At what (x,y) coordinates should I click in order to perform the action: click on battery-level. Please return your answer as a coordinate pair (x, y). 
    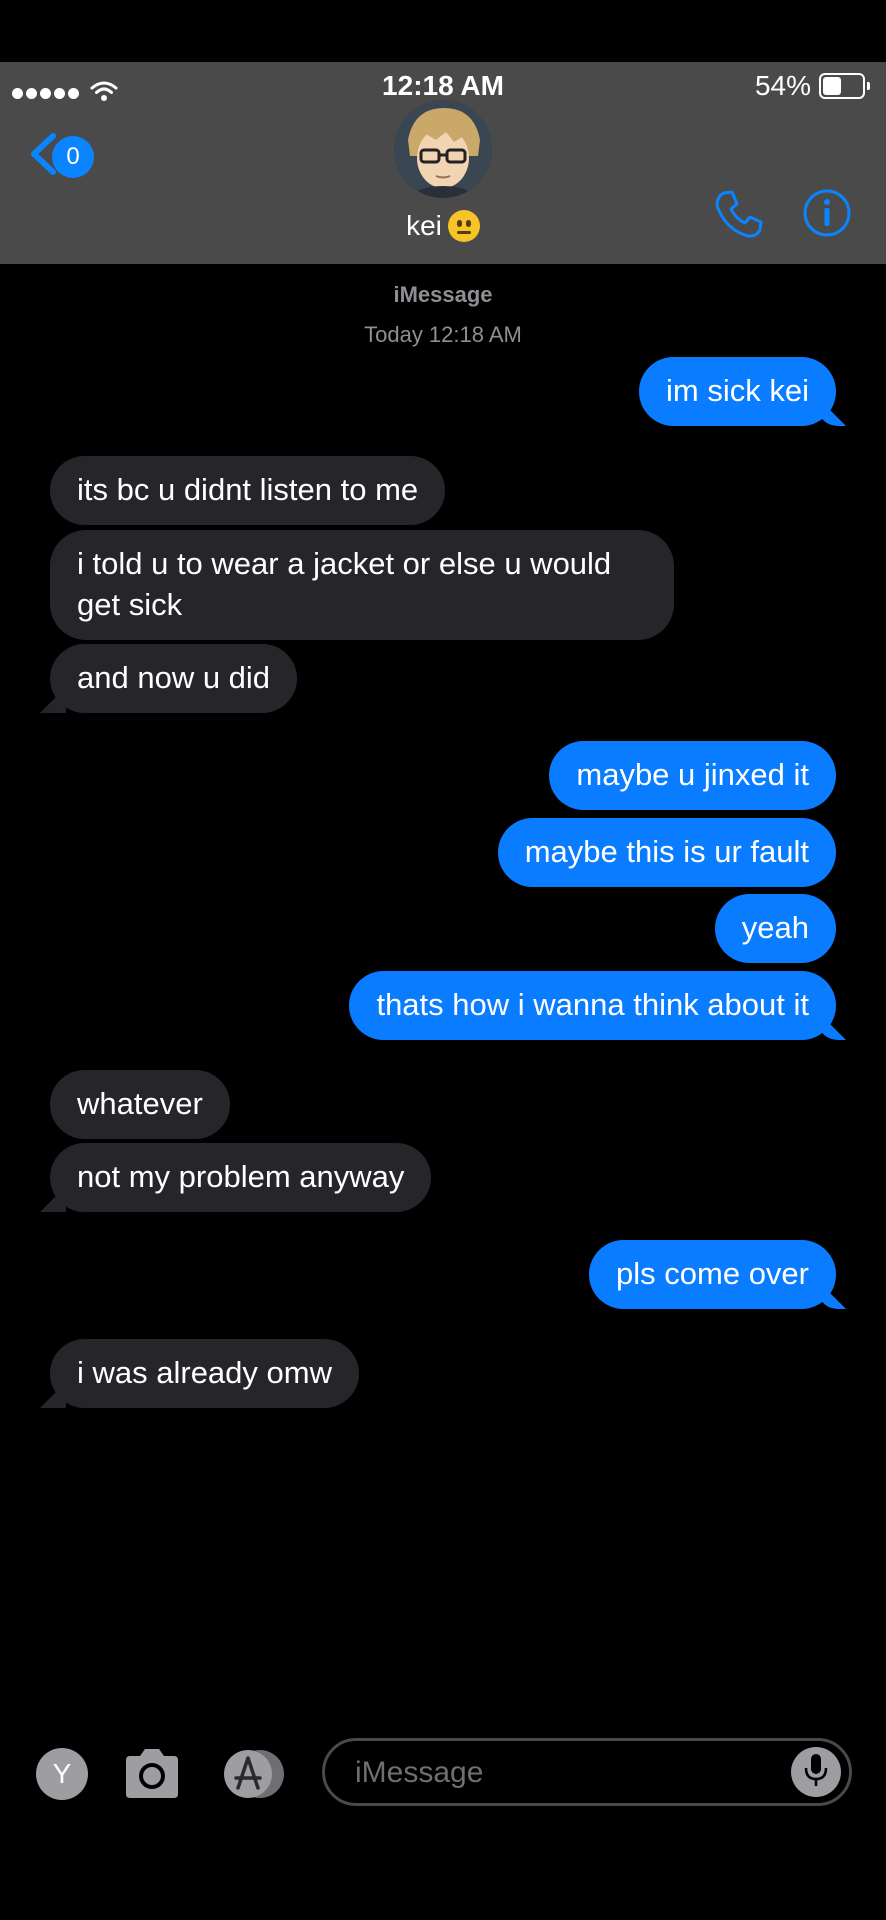
    Looking at the image, I should click on (832, 86).